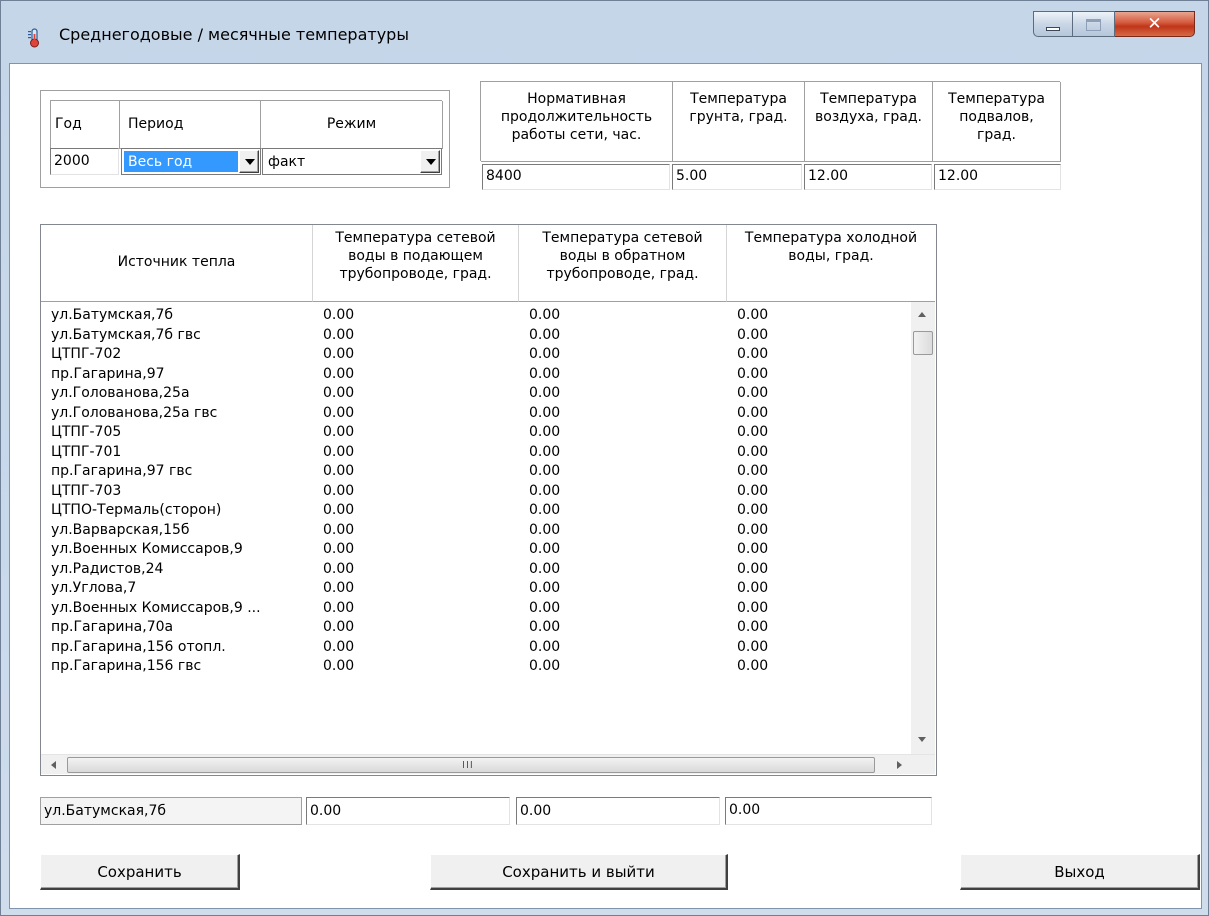 This screenshot has width=1209, height=916. What do you see at coordinates (622, 238) in the screenshot?
I see `column-header-return-line1: Температура сетевой` at bounding box center [622, 238].